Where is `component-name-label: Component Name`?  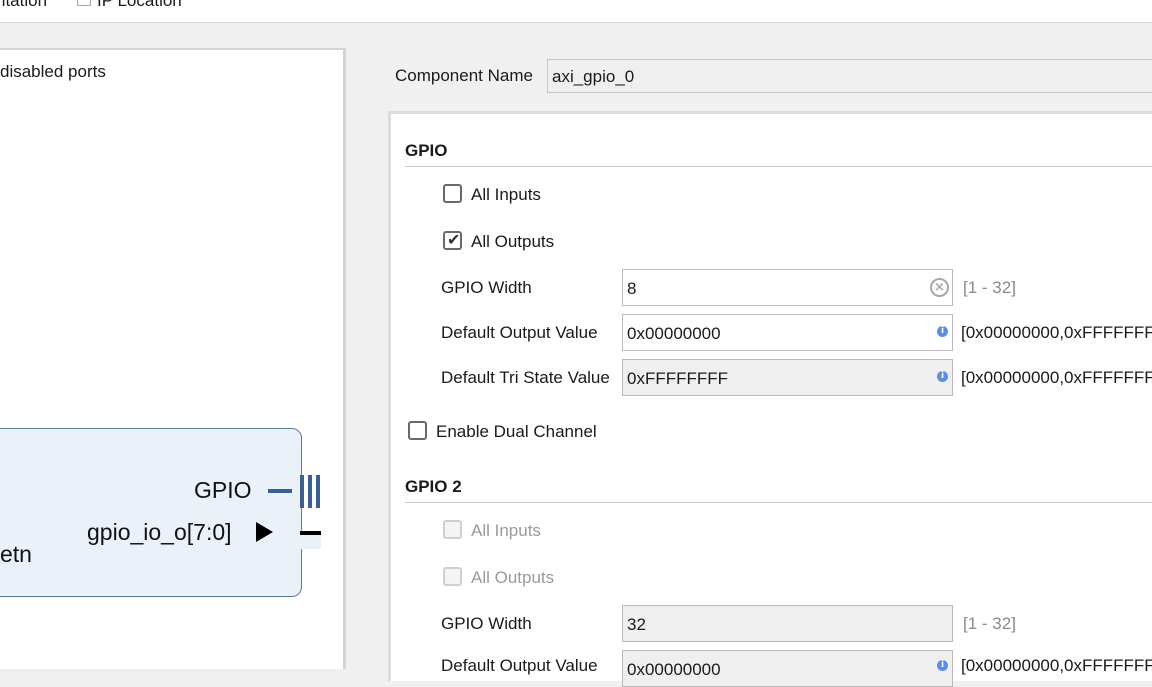 component-name-label: Component Name is located at coordinates (464, 75).